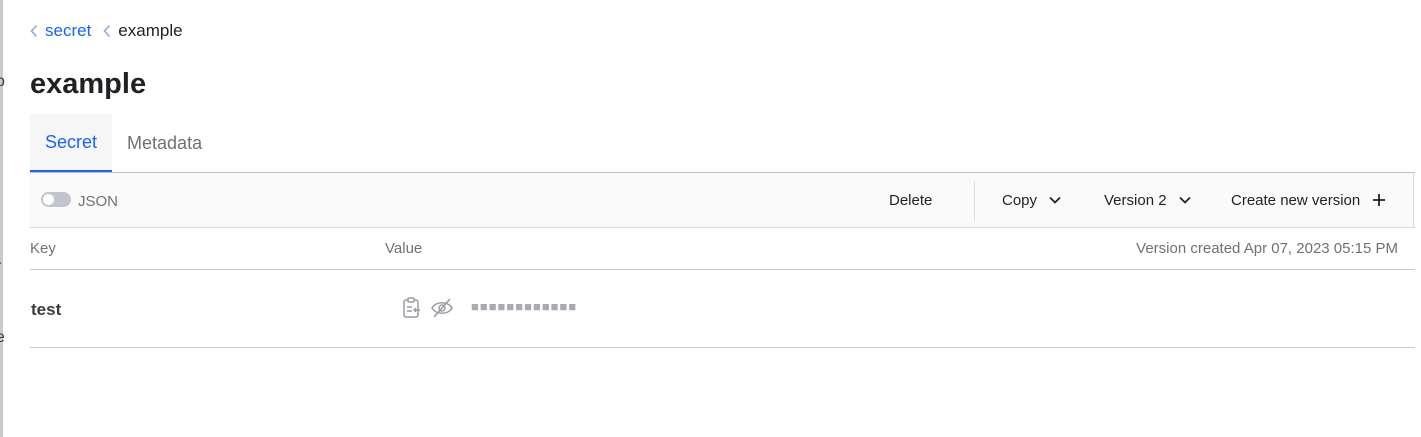 This screenshot has width=1421, height=437. I want to click on edge-glyph: e, so click(2, 337).